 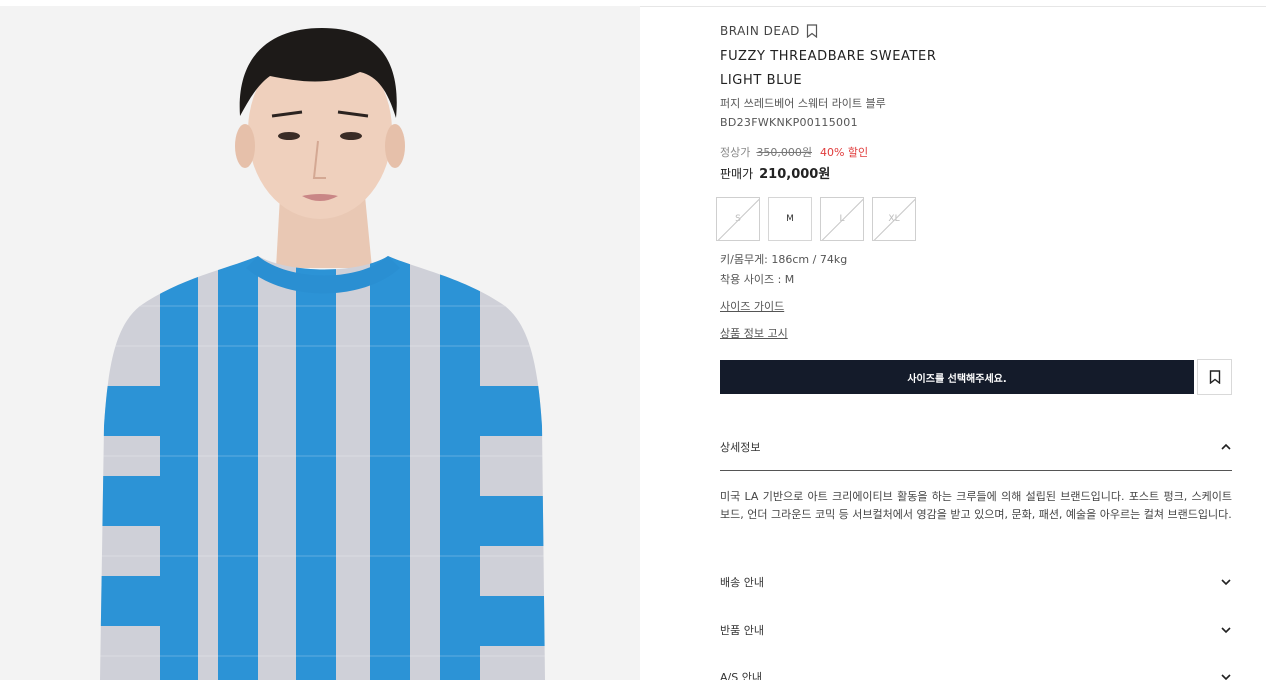 I want to click on sale-price-row: 판매가 210,000원, so click(x=775, y=172).